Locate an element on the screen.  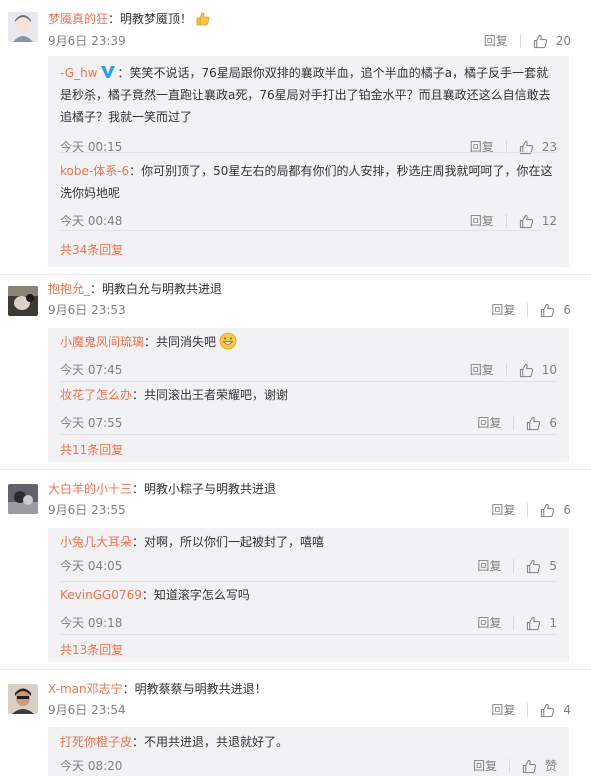
comment-actions: 回复 4 is located at coordinates (531, 710).